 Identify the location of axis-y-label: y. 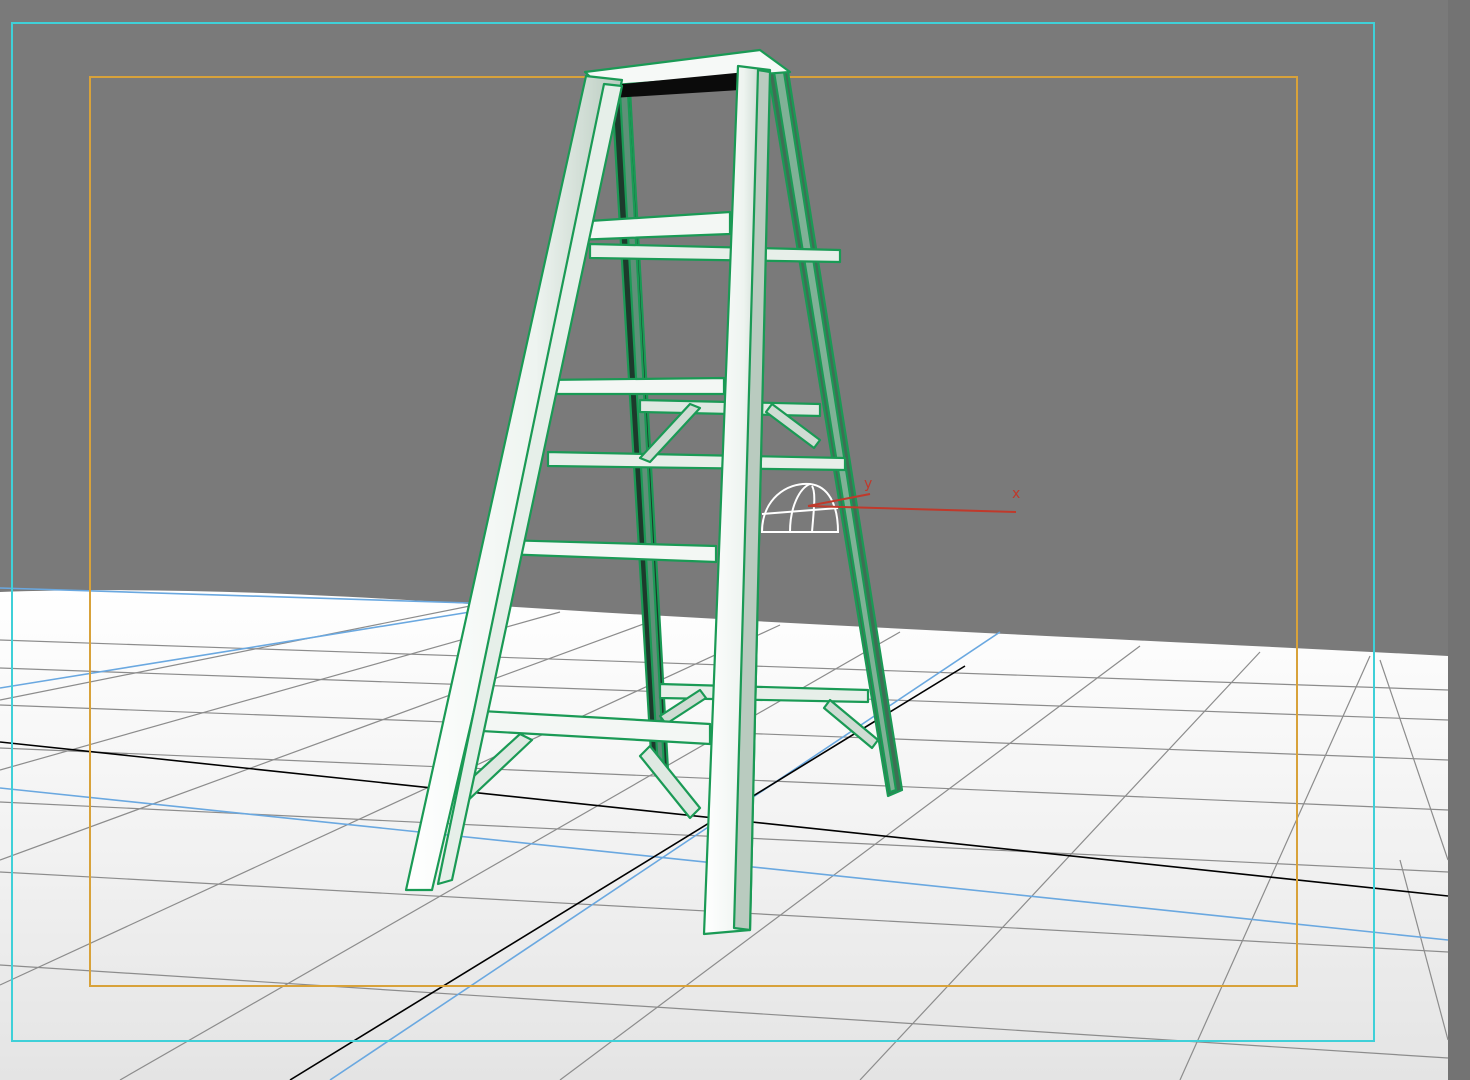
(868, 484).